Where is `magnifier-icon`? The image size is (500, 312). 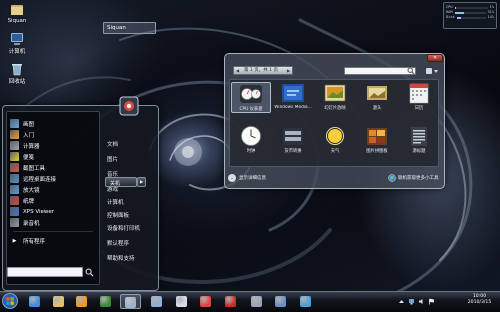 magnifier-icon is located at coordinates (14, 189).